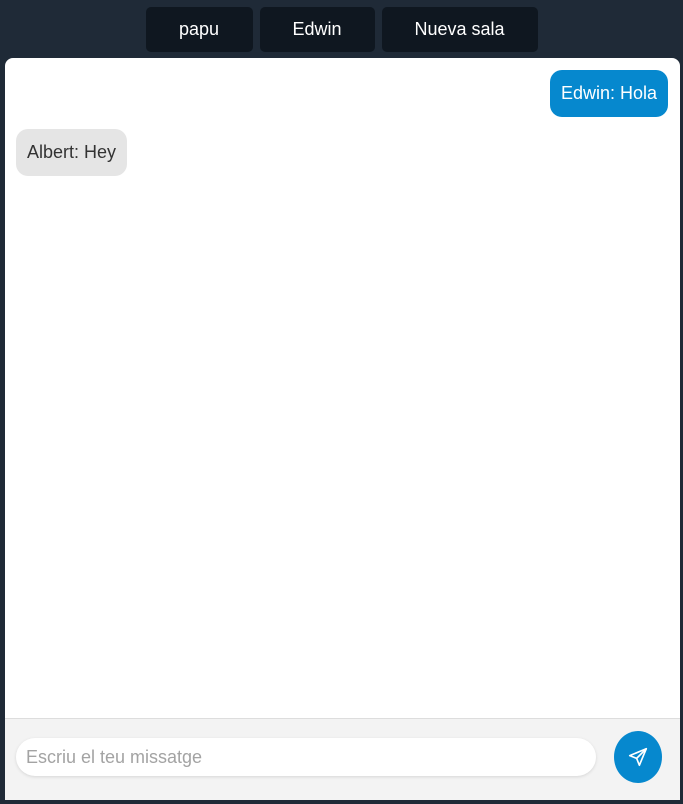 This screenshot has width=683, height=804. What do you see at coordinates (72, 152) in the screenshot?
I see `message-bubble-other: Albert: Hey` at bounding box center [72, 152].